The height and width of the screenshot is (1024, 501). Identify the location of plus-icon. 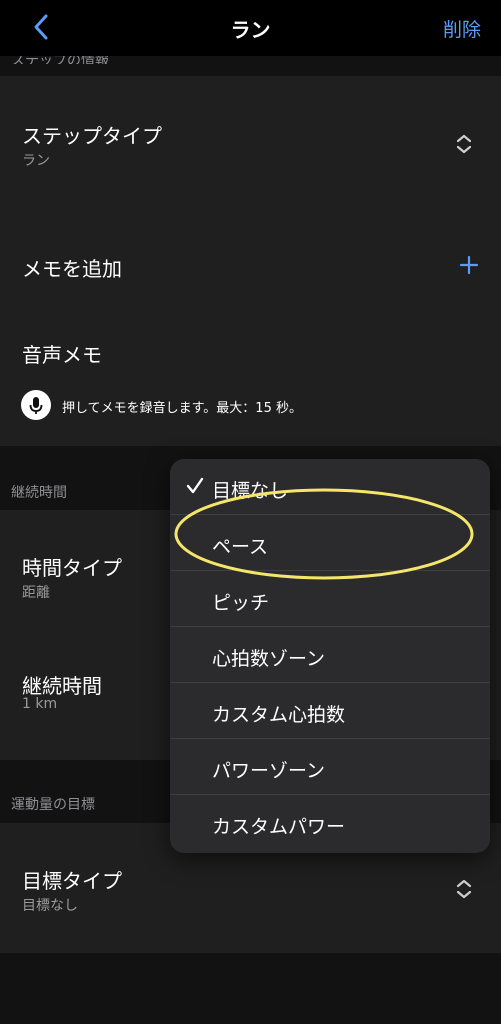
(469, 265).